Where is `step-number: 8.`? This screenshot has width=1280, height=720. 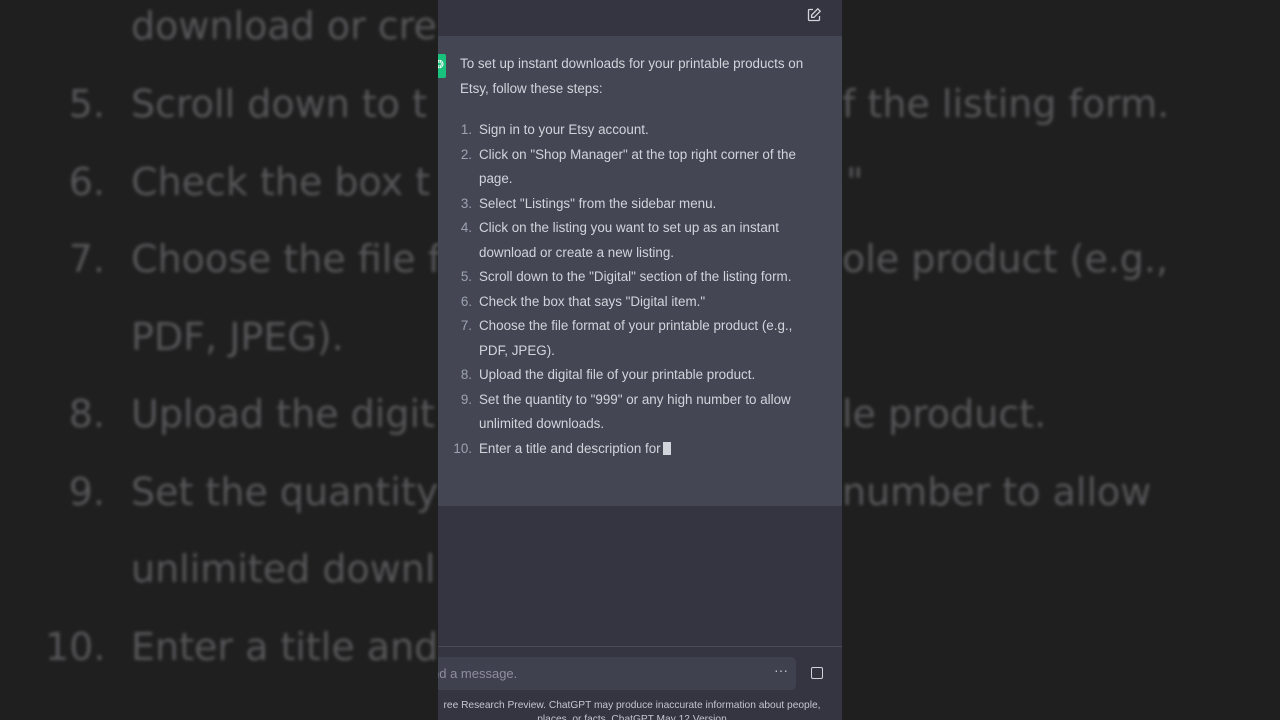 step-number: 8. is located at coordinates (466, 374).